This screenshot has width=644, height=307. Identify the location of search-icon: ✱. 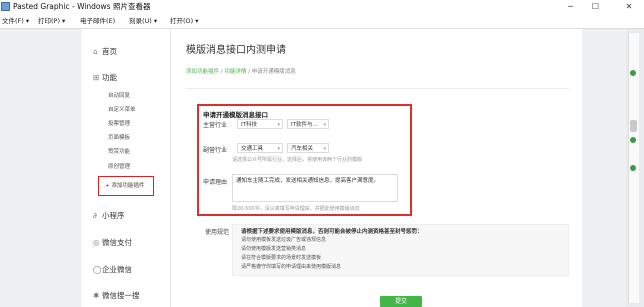
(96, 295).